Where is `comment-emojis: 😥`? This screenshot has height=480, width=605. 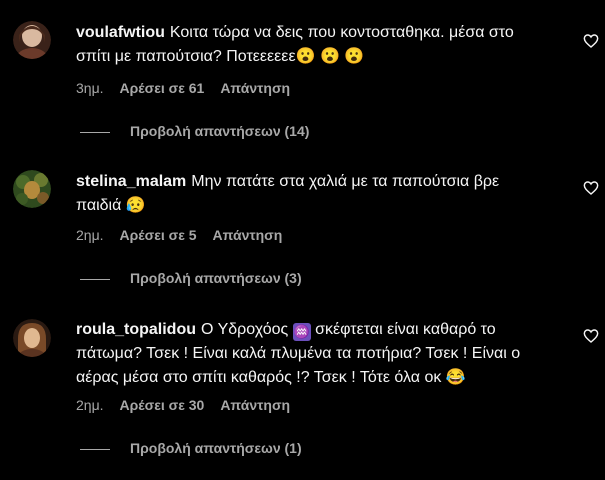 comment-emojis: 😥 is located at coordinates (135, 205).